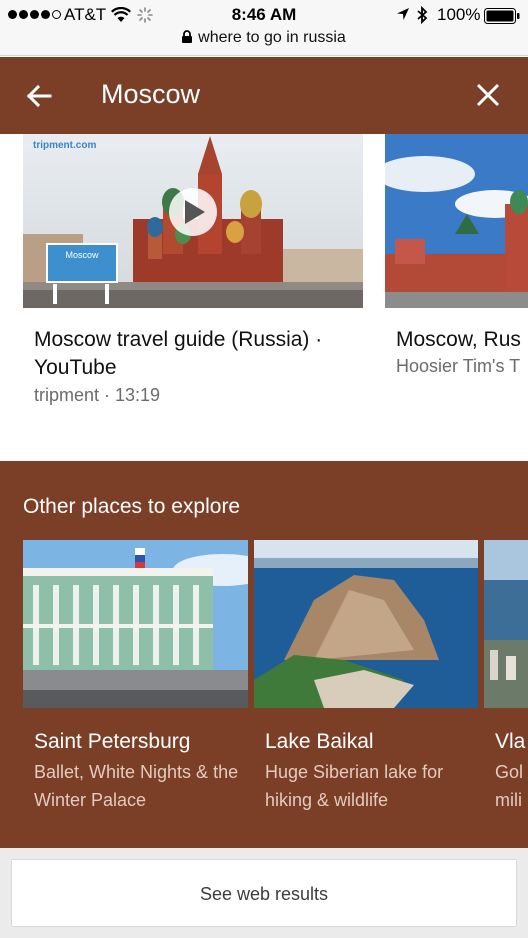 Image resolution: width=528 pixels, height=938 pixels. Describe the element at coordinates (459, 14) in the screenshot. I see `battery-percent: 100%` at that location.